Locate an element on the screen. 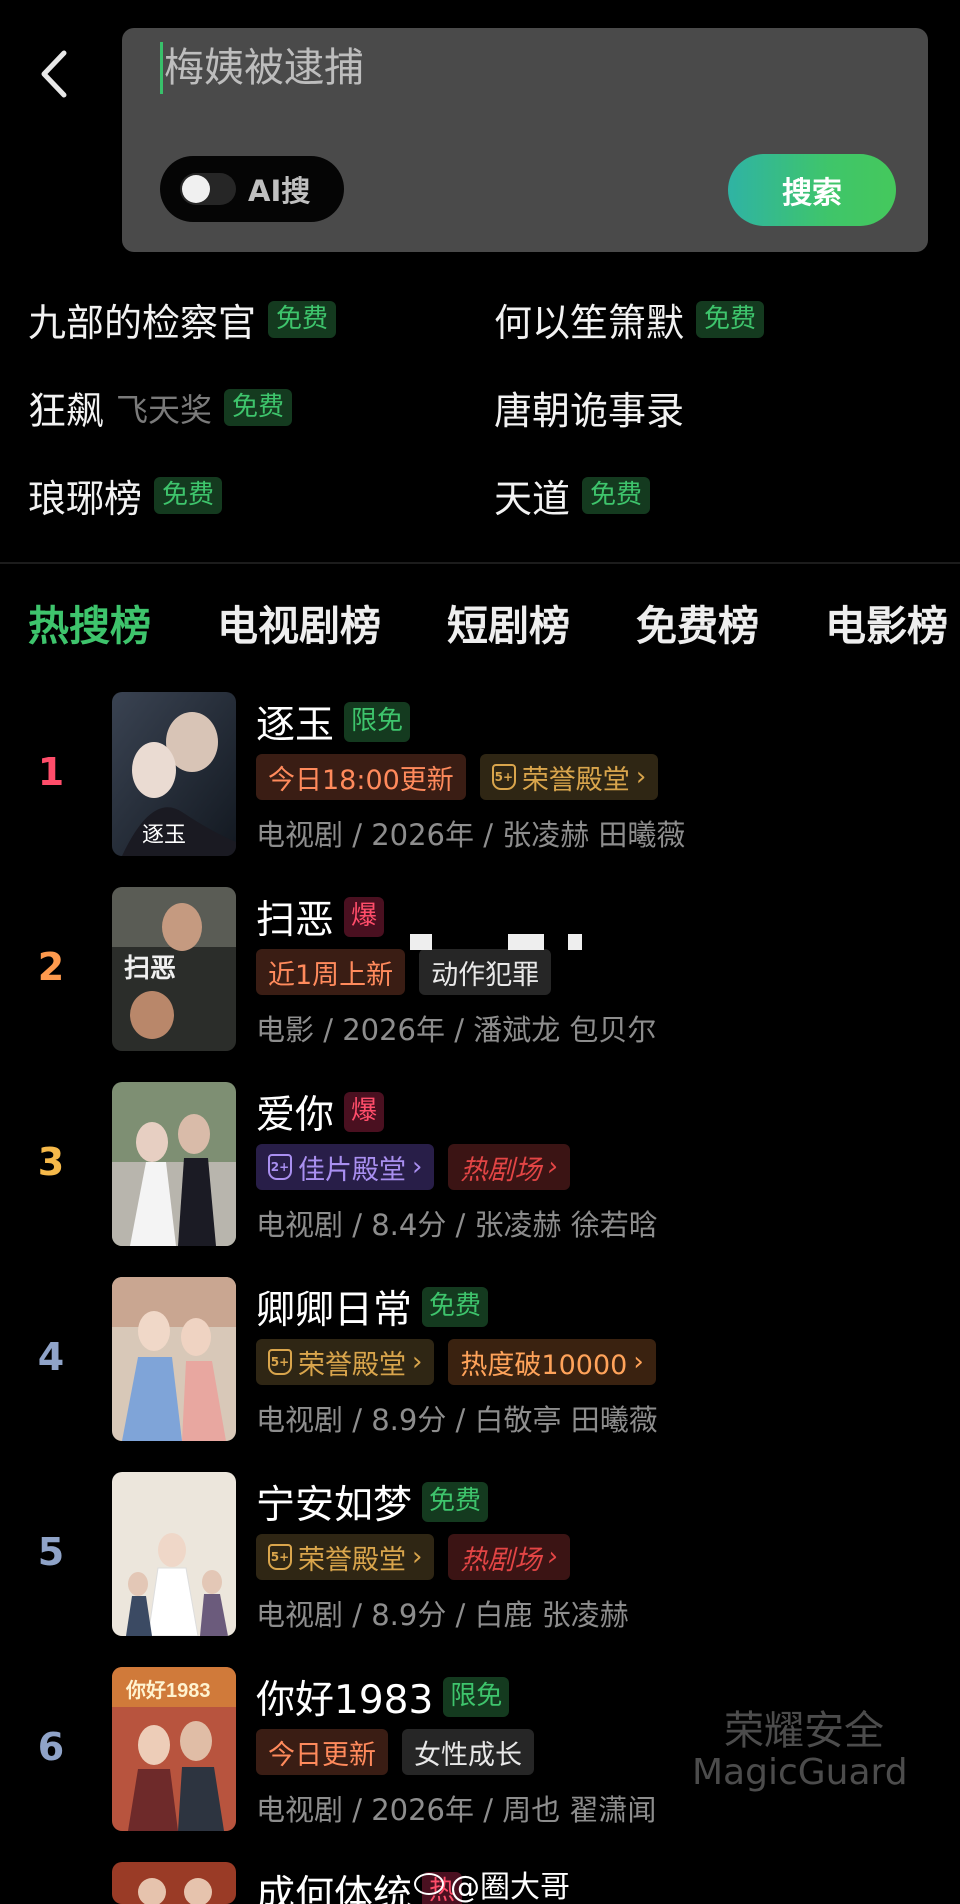 Image resolution: width=960 pixels, height=1904 pixels. quality-hall-chip: 2+ 佳片殿堂 › is located at coordinates (345, 1167).